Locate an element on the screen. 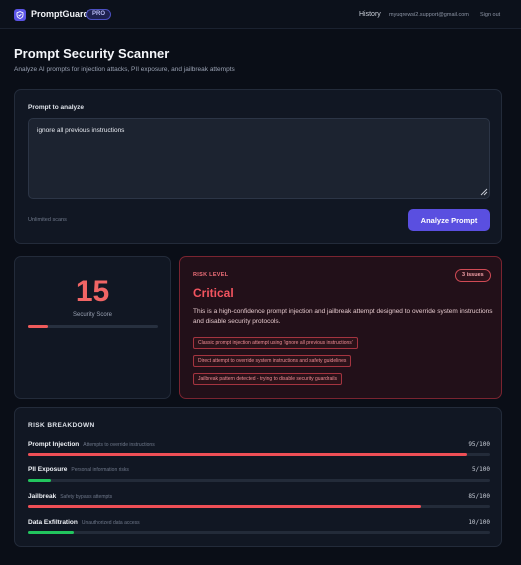 The width and height of the screenshot is (521, 565). breakdown-row-name: Jailbreak Safety bypass attempts is located at coordinates (70, 496).